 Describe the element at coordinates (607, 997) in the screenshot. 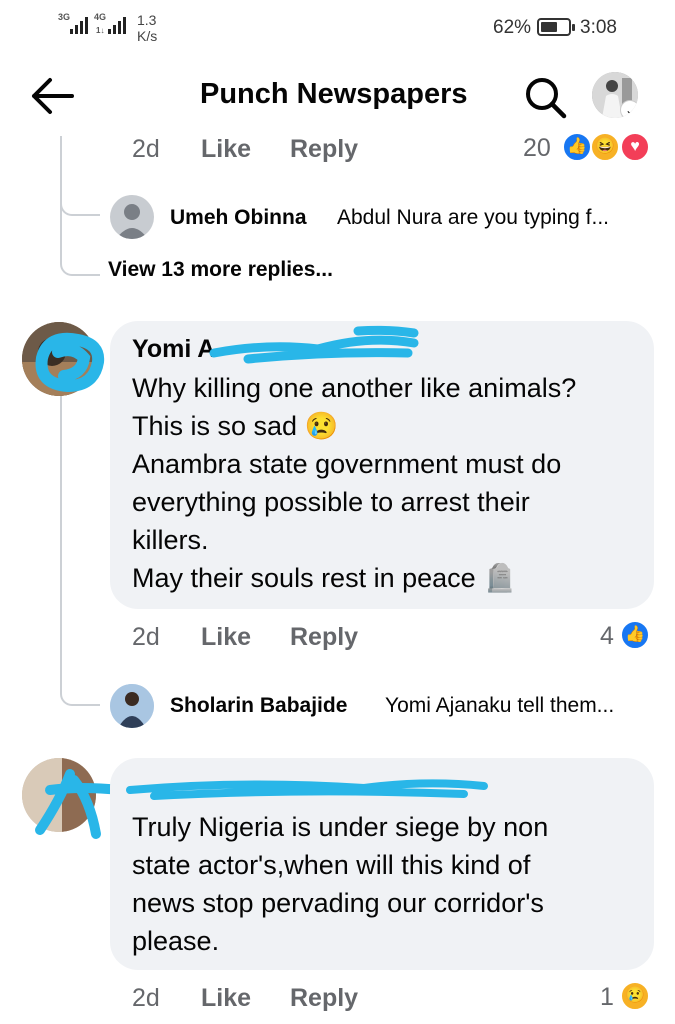

I see `reaction-count: 1` at that location.